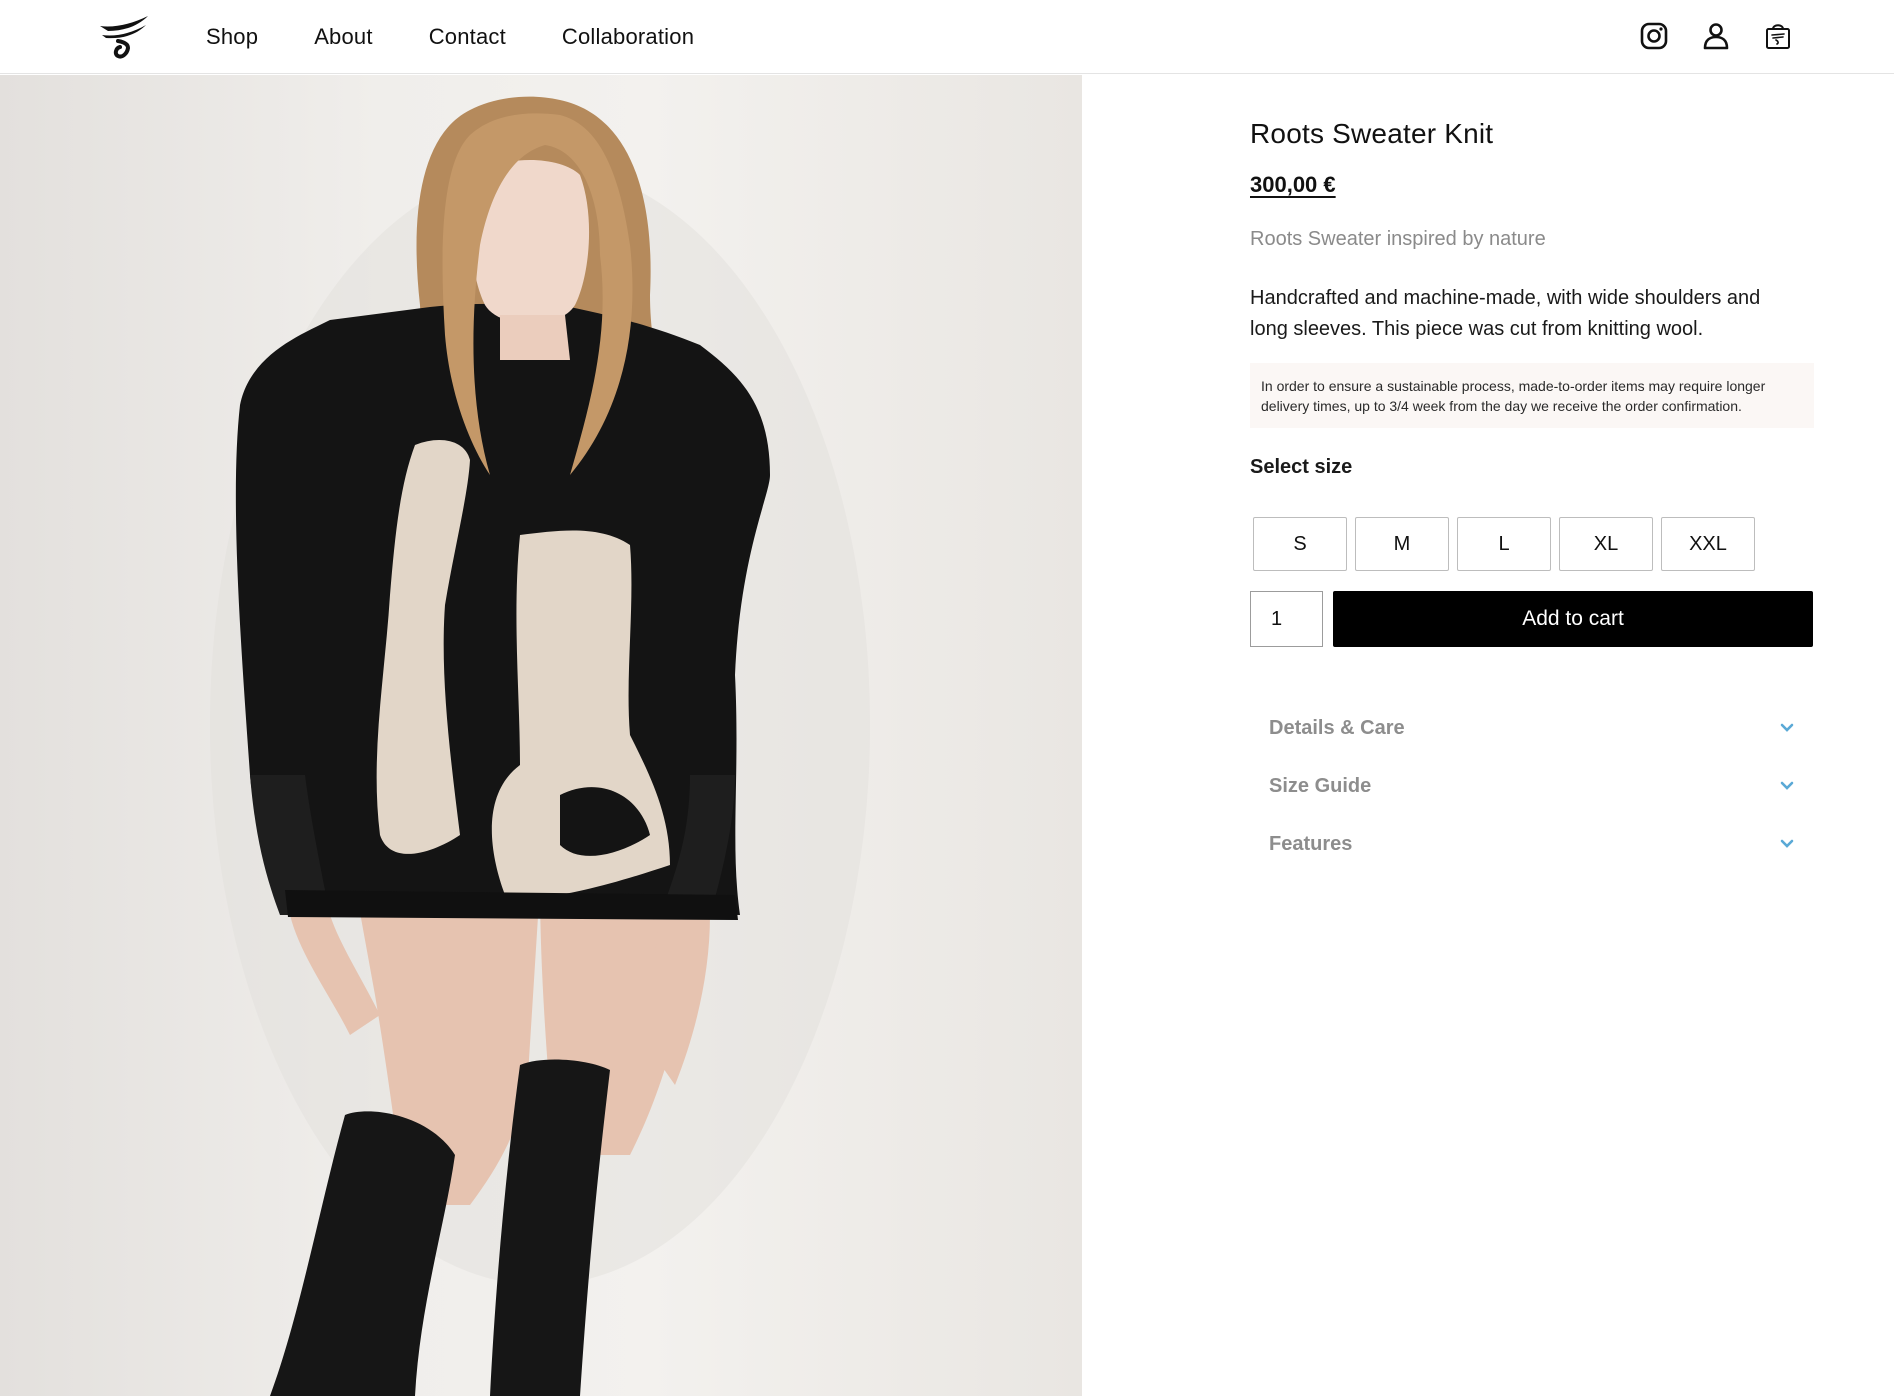  Describe the element at coordinates (343, 37) in the screenshot. I see `nav-about: About` at that location.